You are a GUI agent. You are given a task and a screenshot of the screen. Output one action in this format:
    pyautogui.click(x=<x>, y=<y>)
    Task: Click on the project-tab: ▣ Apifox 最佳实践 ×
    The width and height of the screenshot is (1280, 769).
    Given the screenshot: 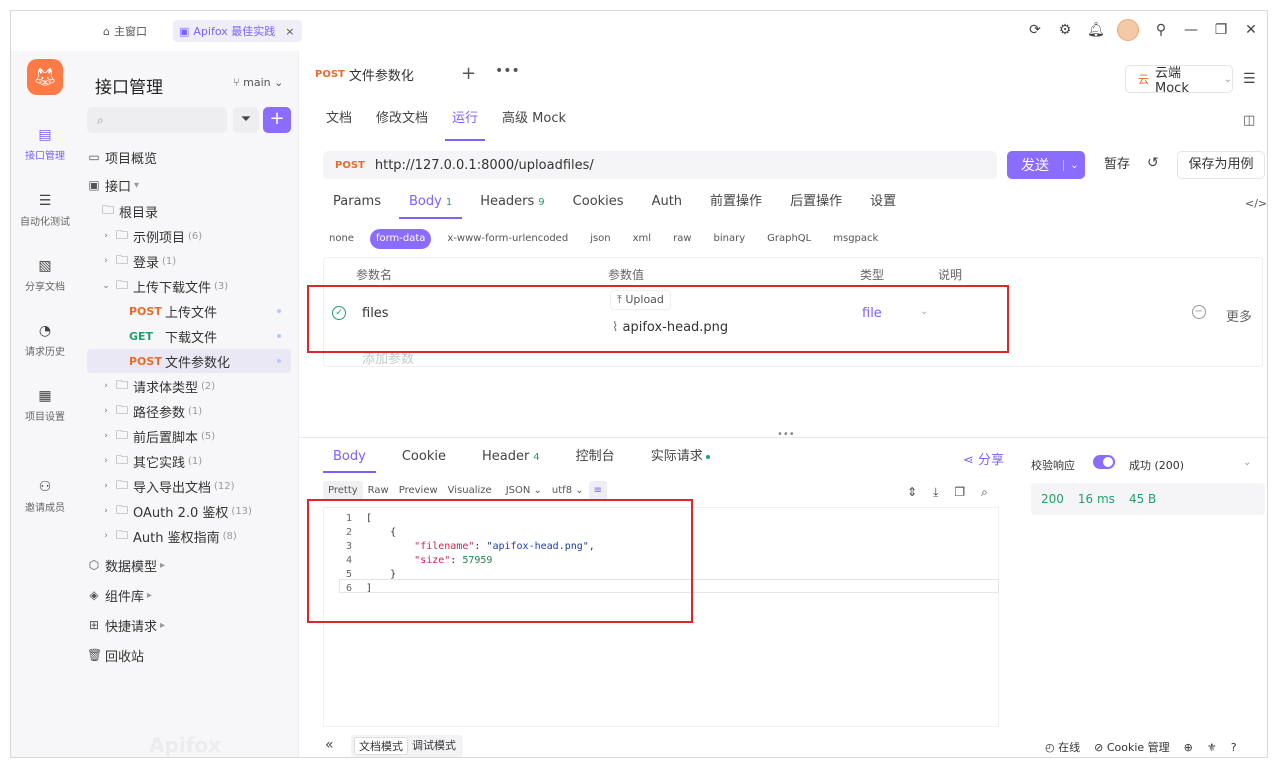 What is the action you would take?
    pyautogui.click(x=238, y=31)
    